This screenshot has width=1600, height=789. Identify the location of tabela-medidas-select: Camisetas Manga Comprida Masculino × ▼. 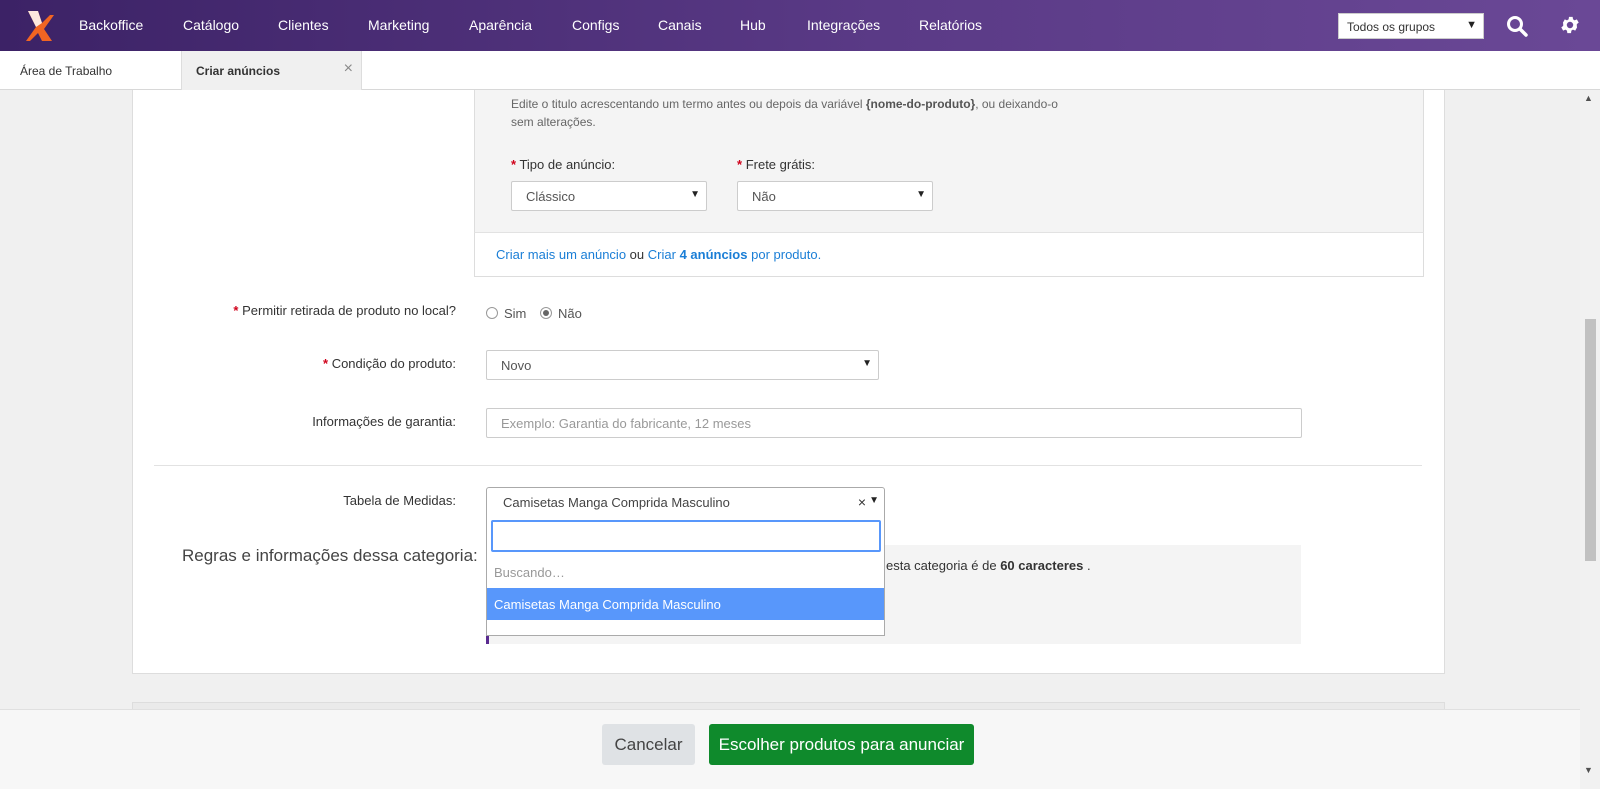
(685, 502).